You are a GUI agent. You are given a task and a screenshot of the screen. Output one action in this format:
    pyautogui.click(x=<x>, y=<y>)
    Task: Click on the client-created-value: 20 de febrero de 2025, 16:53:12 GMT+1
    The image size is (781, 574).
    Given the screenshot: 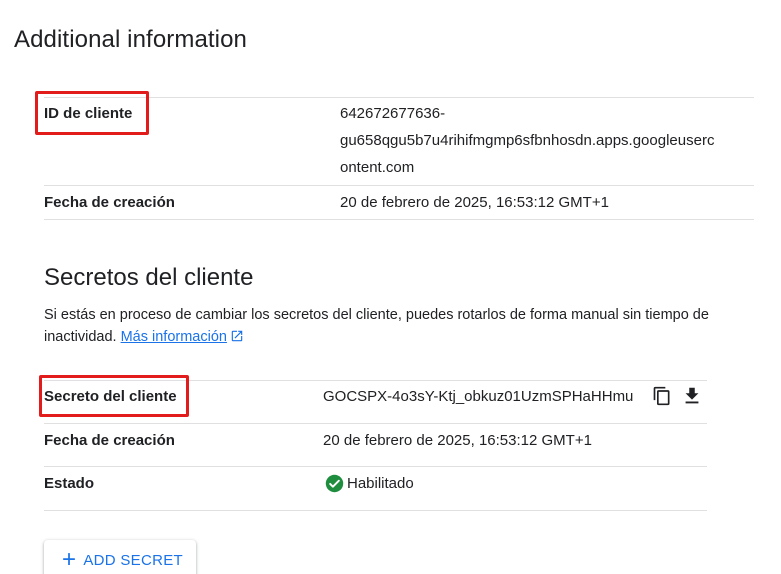 What is the action you would take?
    pyautogui.click(x=474, y=202)
    